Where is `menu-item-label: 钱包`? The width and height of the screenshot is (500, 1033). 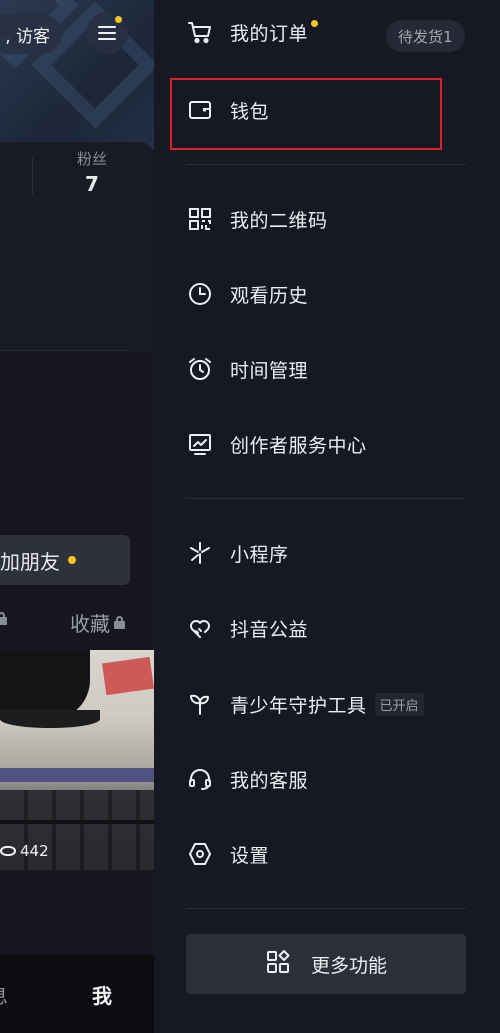 menu-item-label: 钱包 is located at coordinates (250, 111).